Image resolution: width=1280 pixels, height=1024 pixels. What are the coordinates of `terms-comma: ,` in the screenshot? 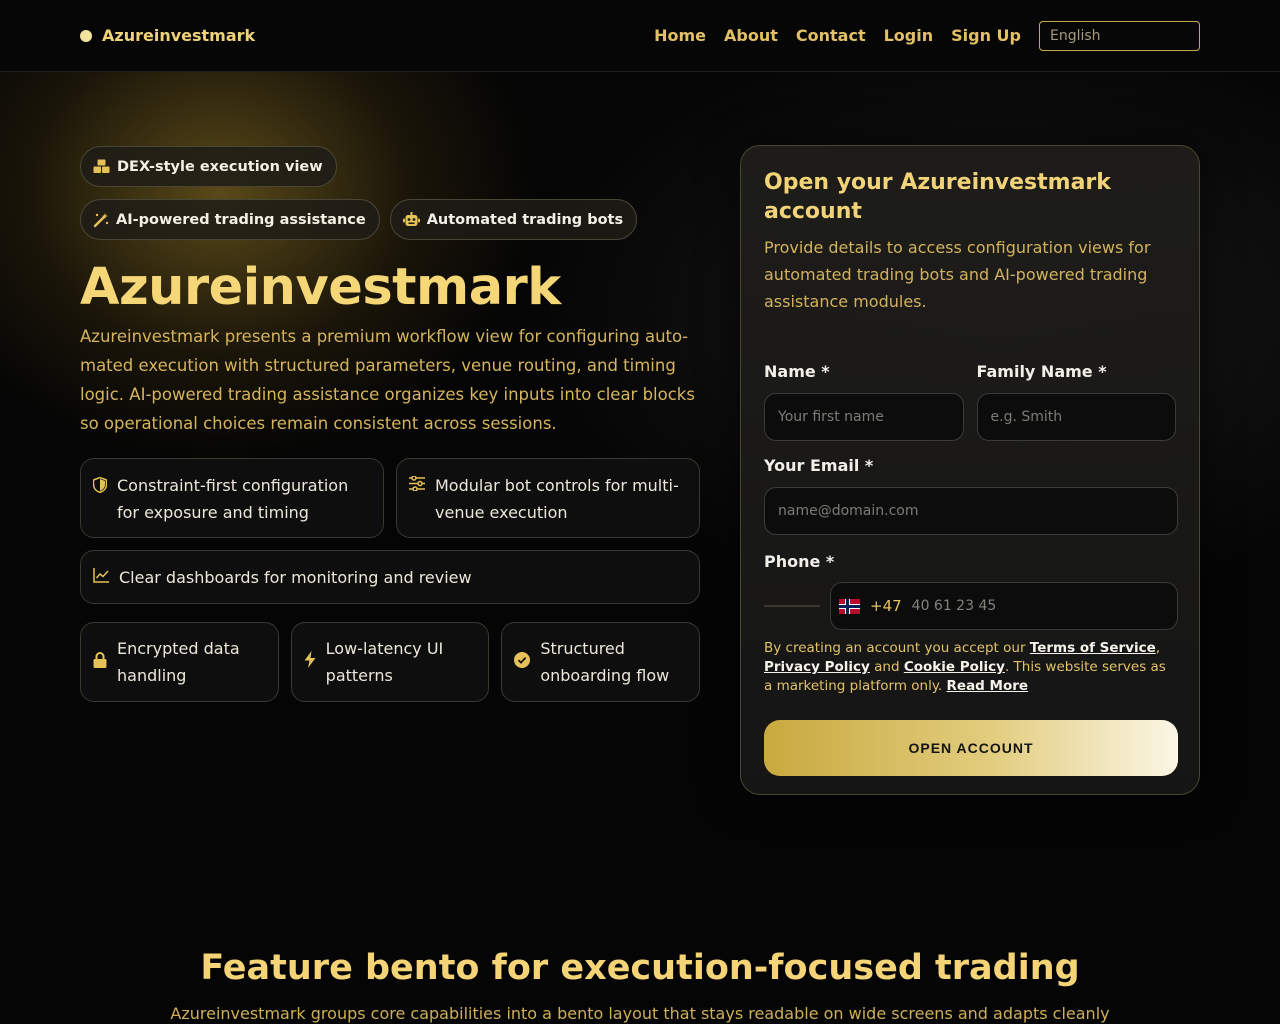 It's located at (1158, 648).